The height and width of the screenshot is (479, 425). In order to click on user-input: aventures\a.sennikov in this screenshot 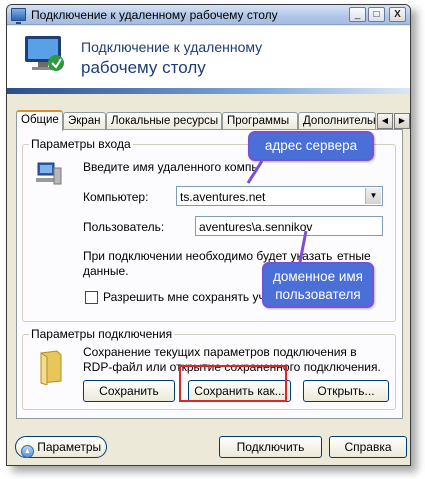, I will do `click(289, 226)`.